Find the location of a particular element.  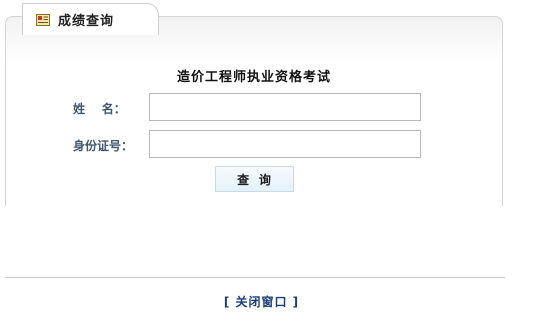

query-button: 查 询 is located at coordinates (254, 179).